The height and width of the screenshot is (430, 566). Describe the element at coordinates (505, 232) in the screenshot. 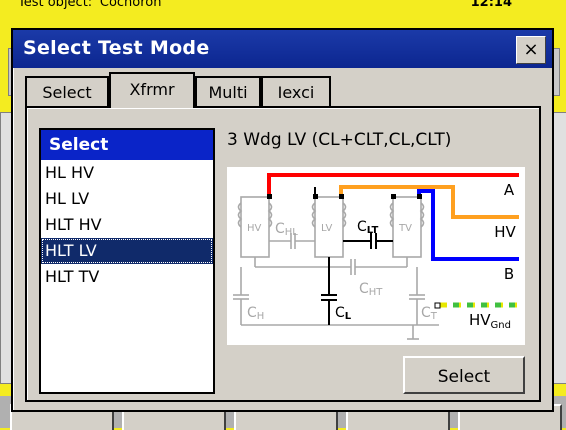

I see `terminal-hv-label: HV` at that location.